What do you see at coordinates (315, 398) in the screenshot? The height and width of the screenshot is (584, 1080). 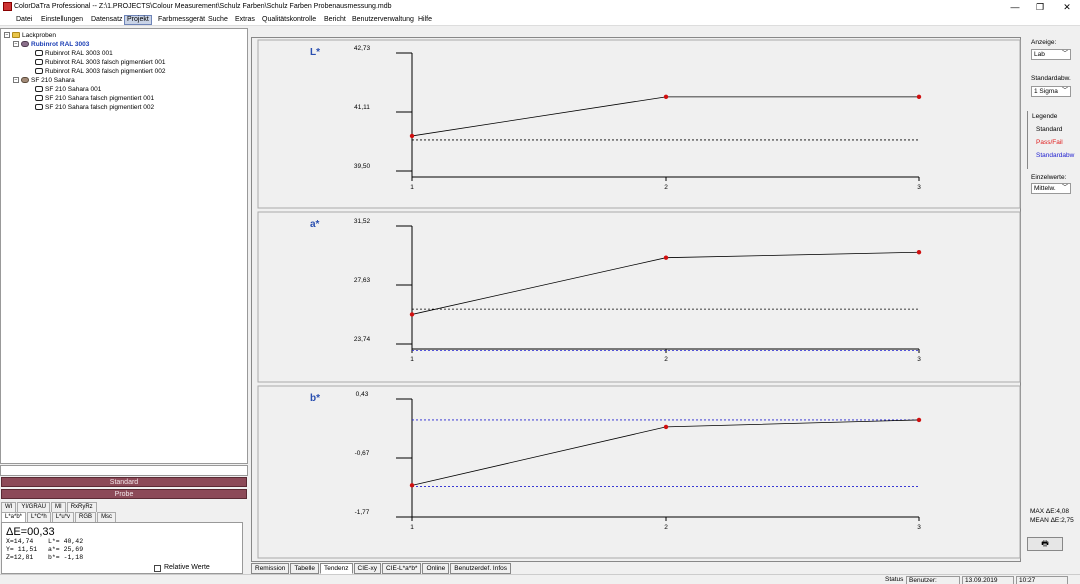 I see `chart-title: b*` at bounding box center [315, 398].